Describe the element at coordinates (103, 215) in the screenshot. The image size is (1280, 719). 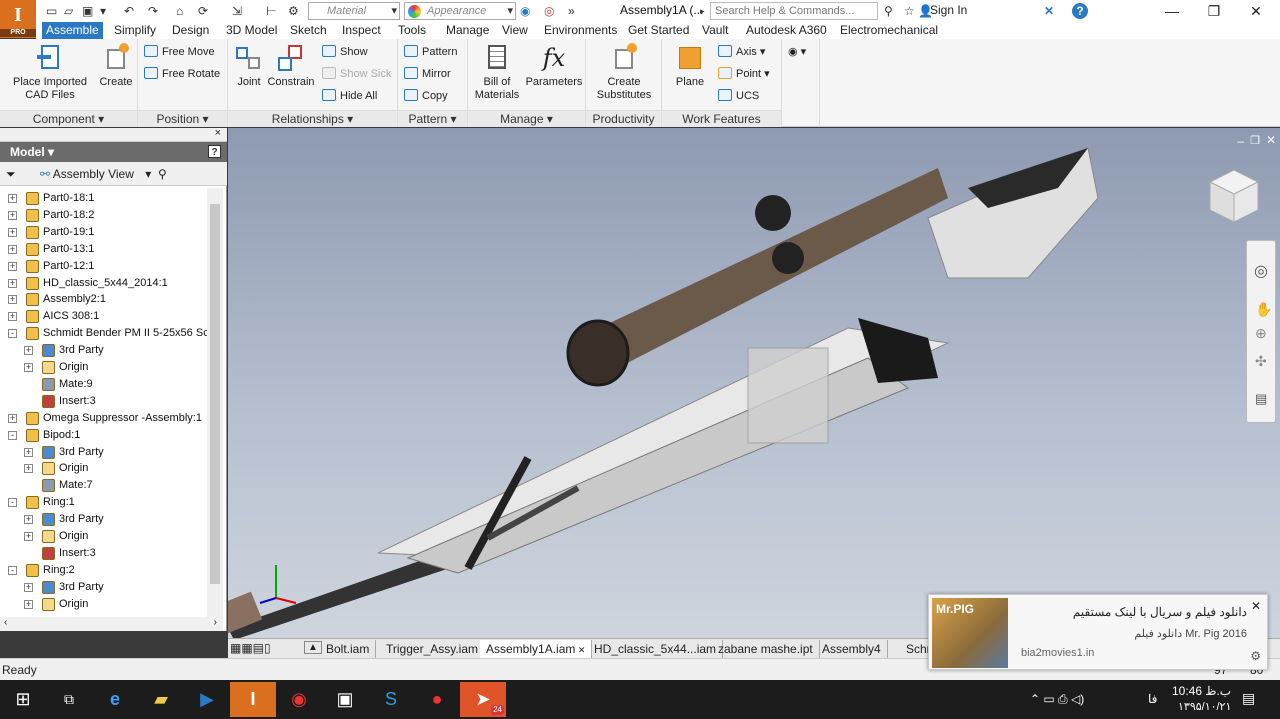
I see `tree-item: + Part0-18:2` at that location.